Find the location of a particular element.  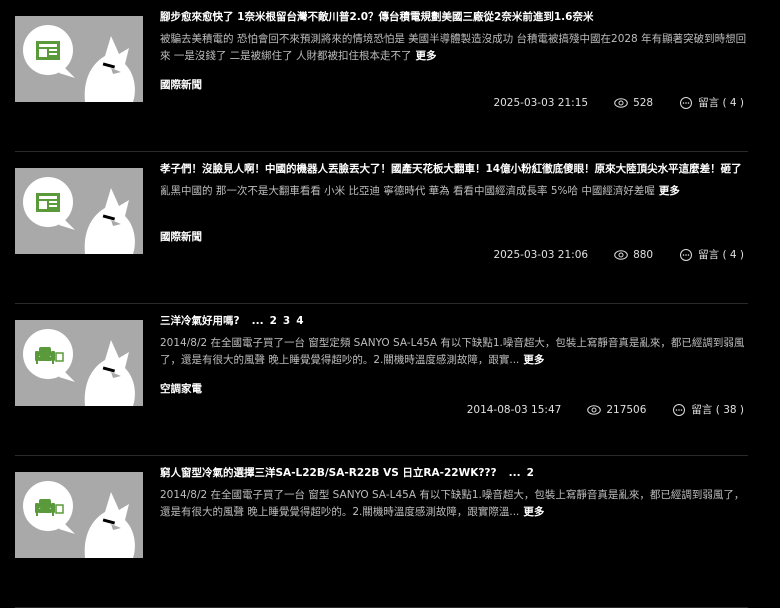

page-link: 4 is located at coordinates (299, 321).